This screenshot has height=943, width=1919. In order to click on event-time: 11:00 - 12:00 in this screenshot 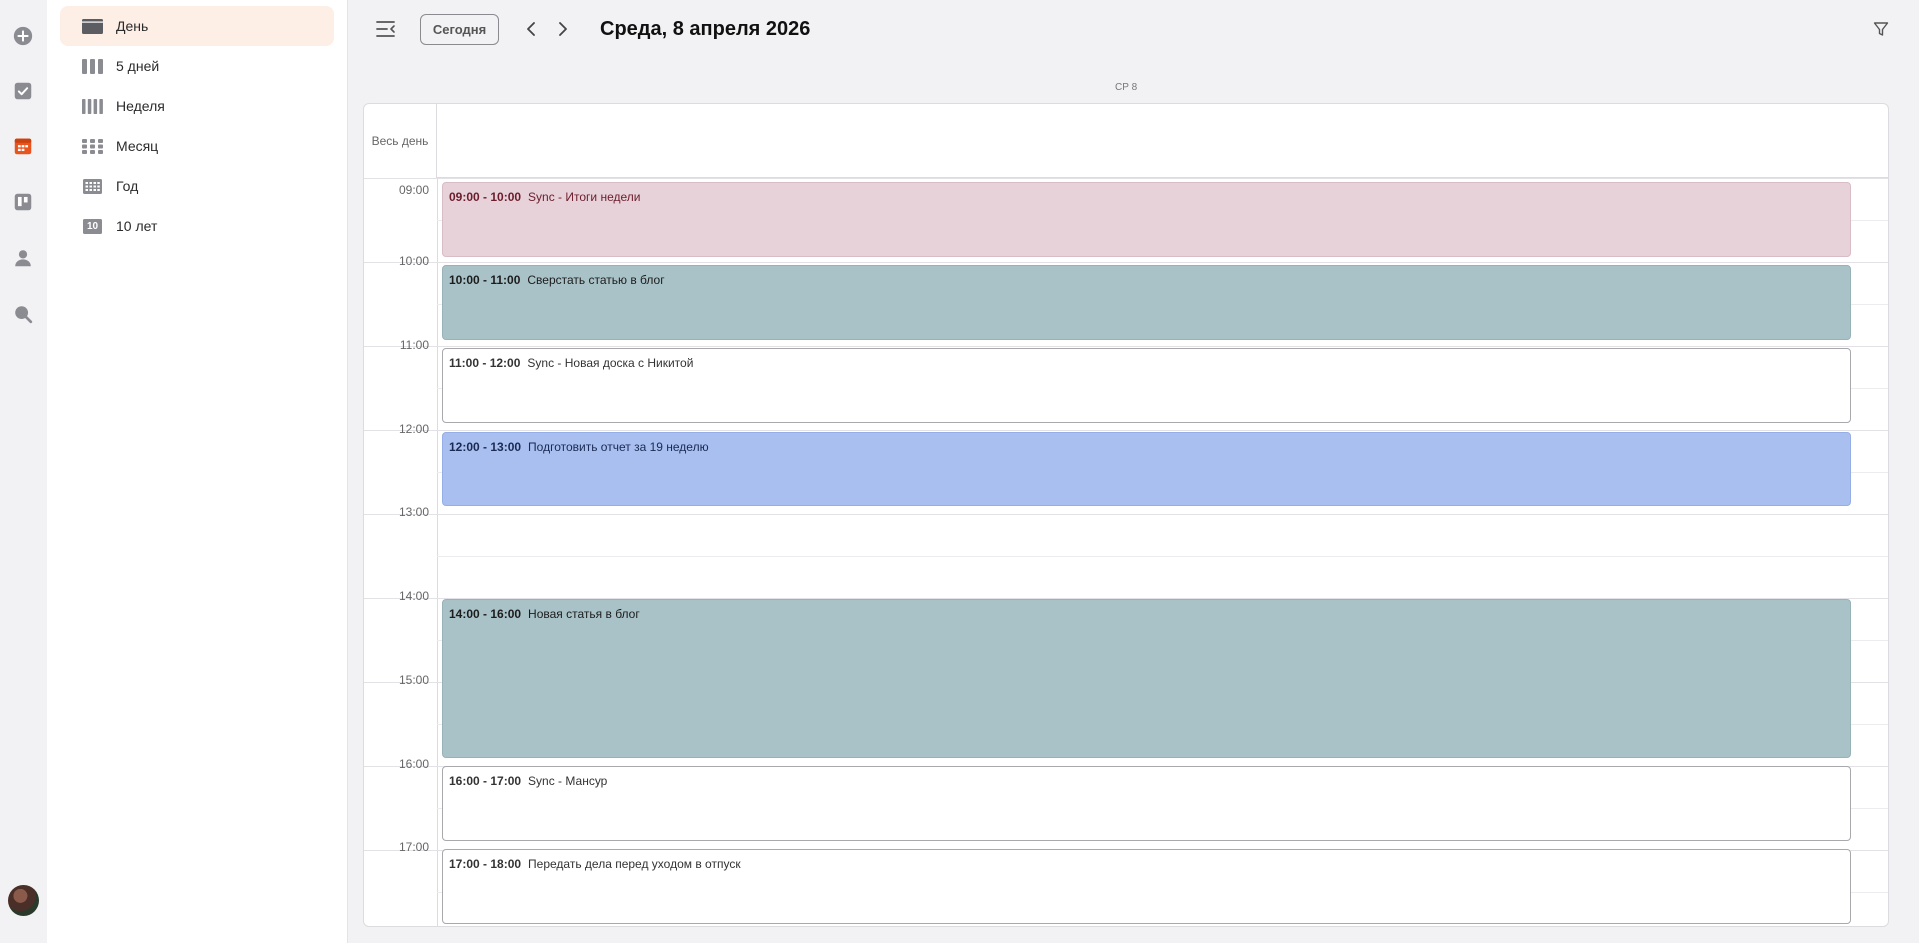, I will do `click(485, 363)`.